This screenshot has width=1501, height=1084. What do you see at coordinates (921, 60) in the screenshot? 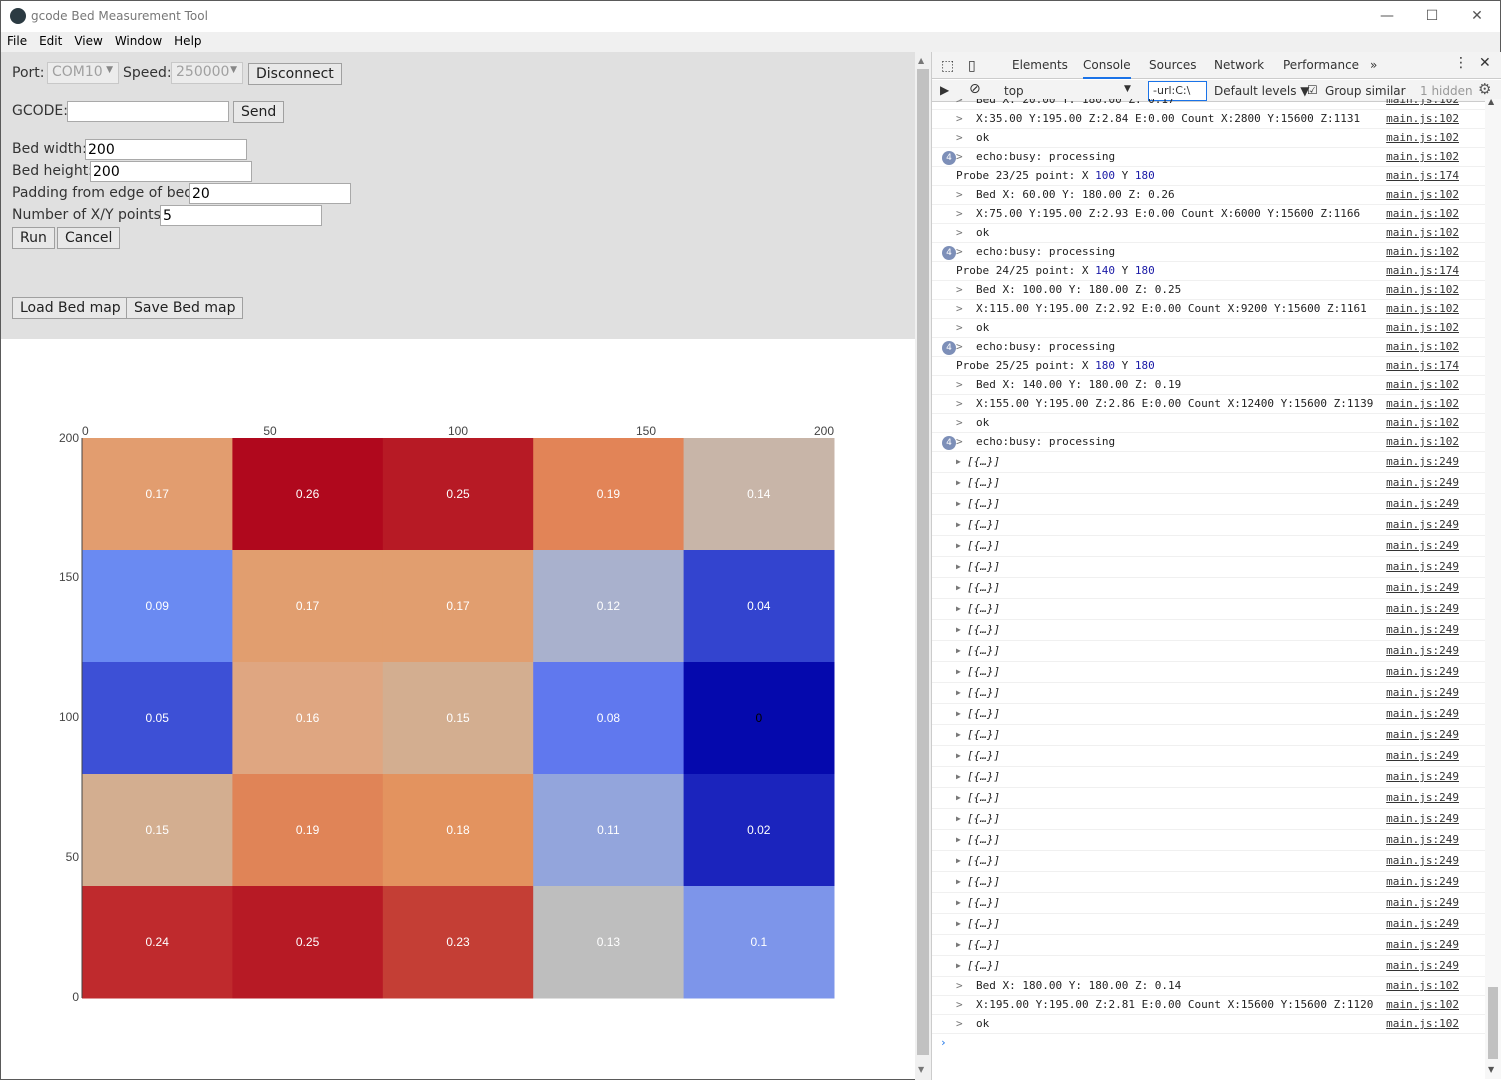
I see `scroll-up-icon: ▲` at bounding box center [921, 60].